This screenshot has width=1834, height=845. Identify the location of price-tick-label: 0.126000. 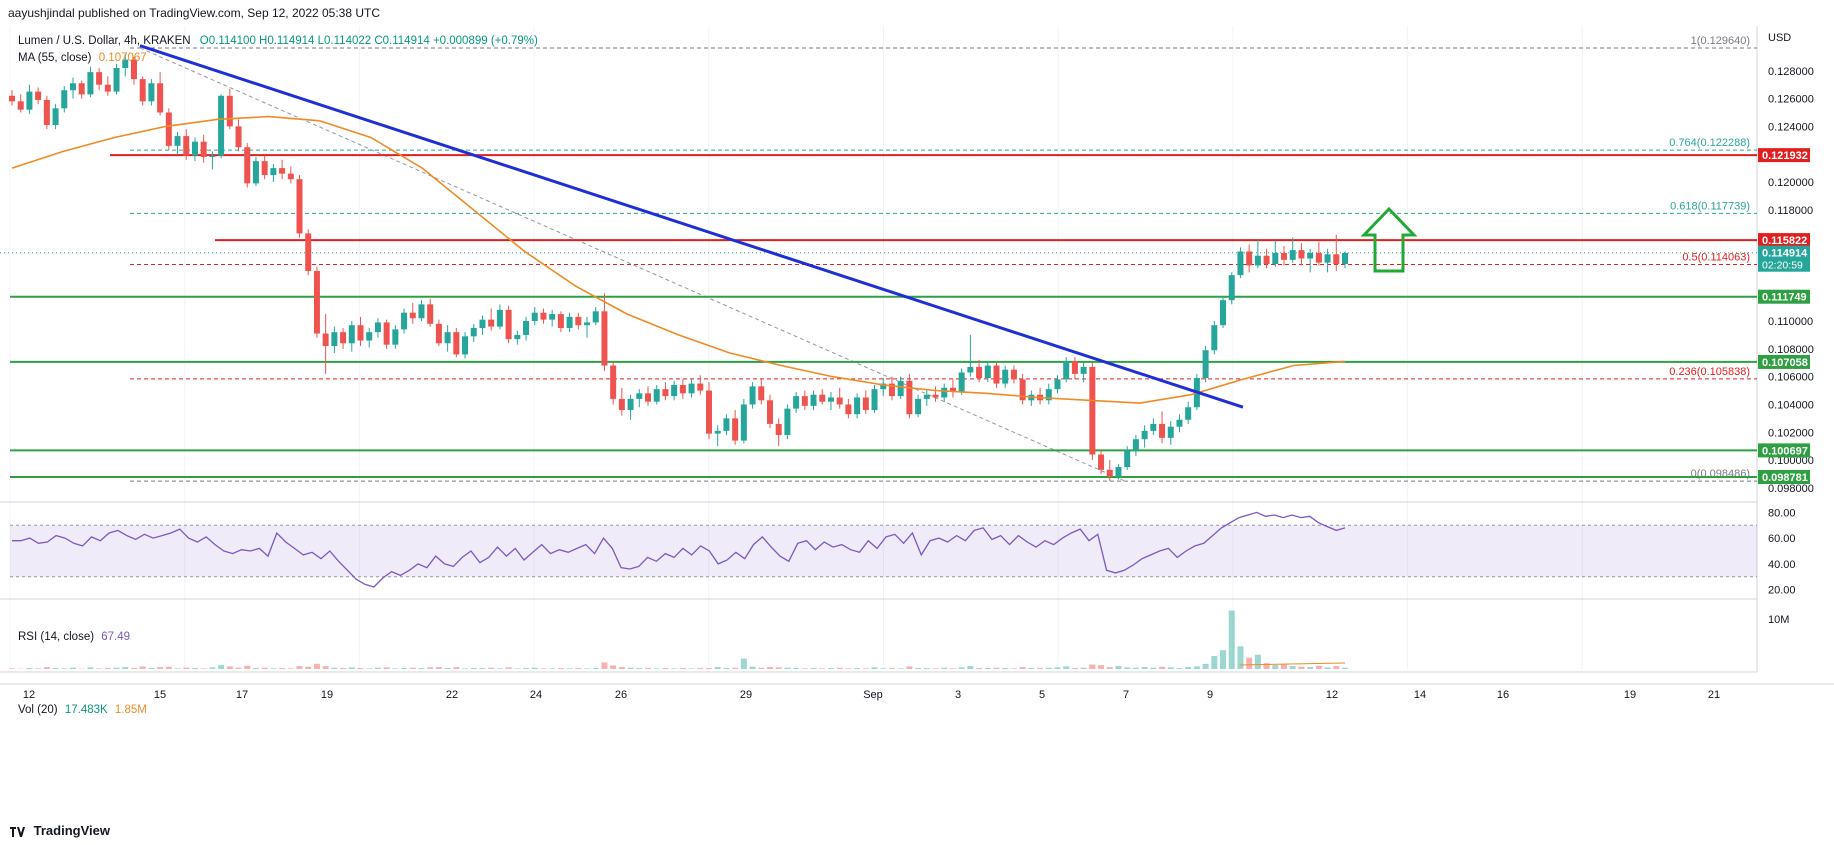
(1791, 100).